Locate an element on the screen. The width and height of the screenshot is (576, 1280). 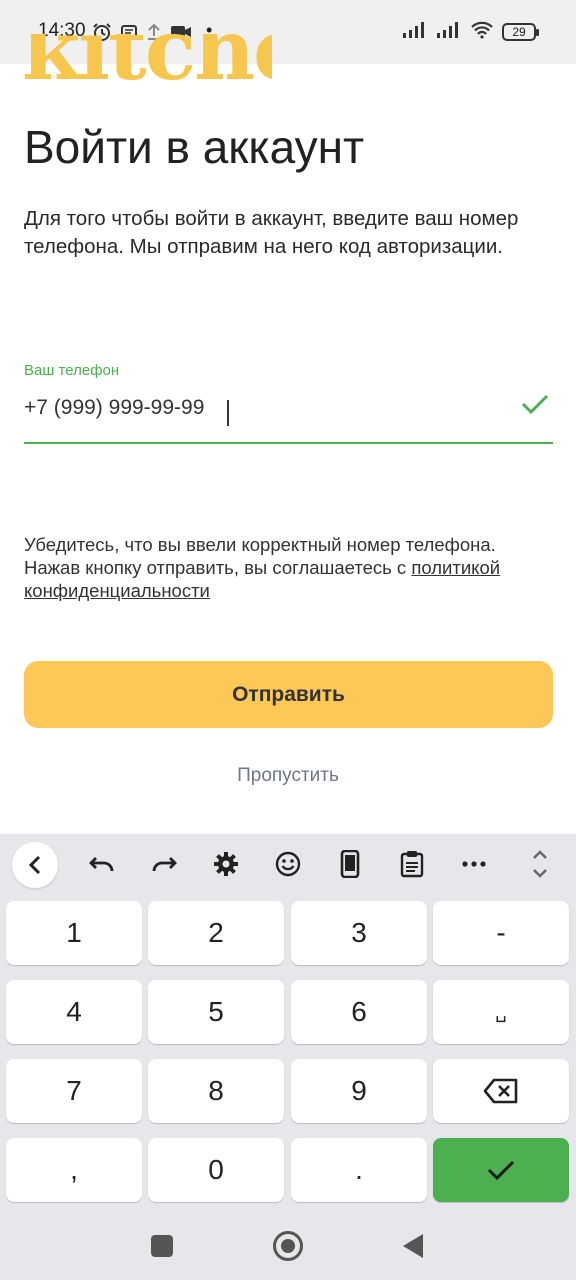
battery-icon: 29 is located at coordinates (520, 32).